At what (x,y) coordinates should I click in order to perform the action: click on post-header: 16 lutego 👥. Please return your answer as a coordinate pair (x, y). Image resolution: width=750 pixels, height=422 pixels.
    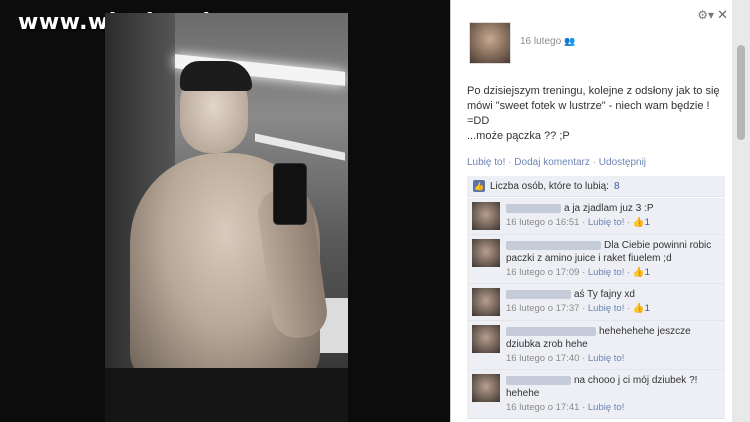
    Looking at the image, I should click on (522, 43).